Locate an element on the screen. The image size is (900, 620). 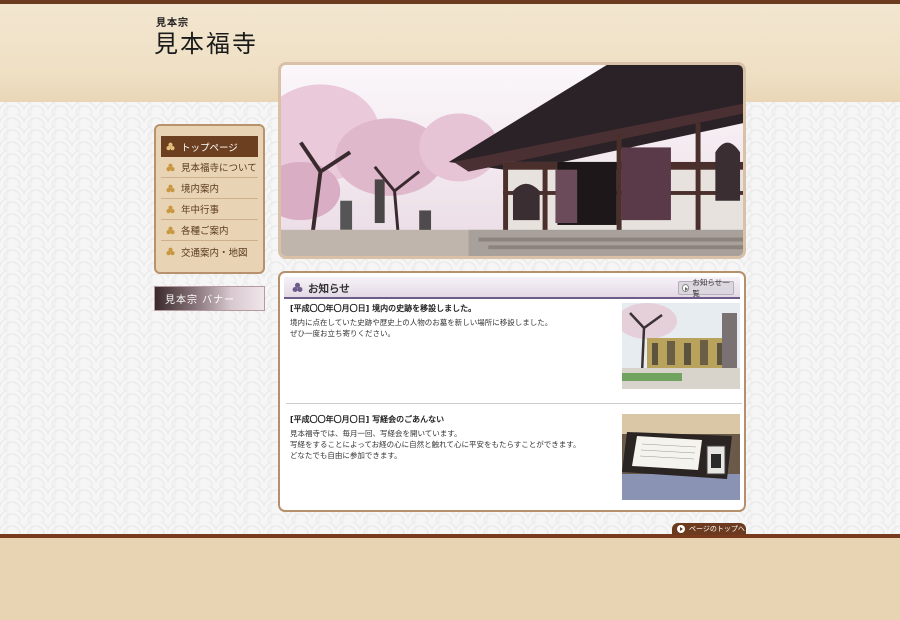
nav-item-events: 年中行事 is located at coordinates (209, 209).